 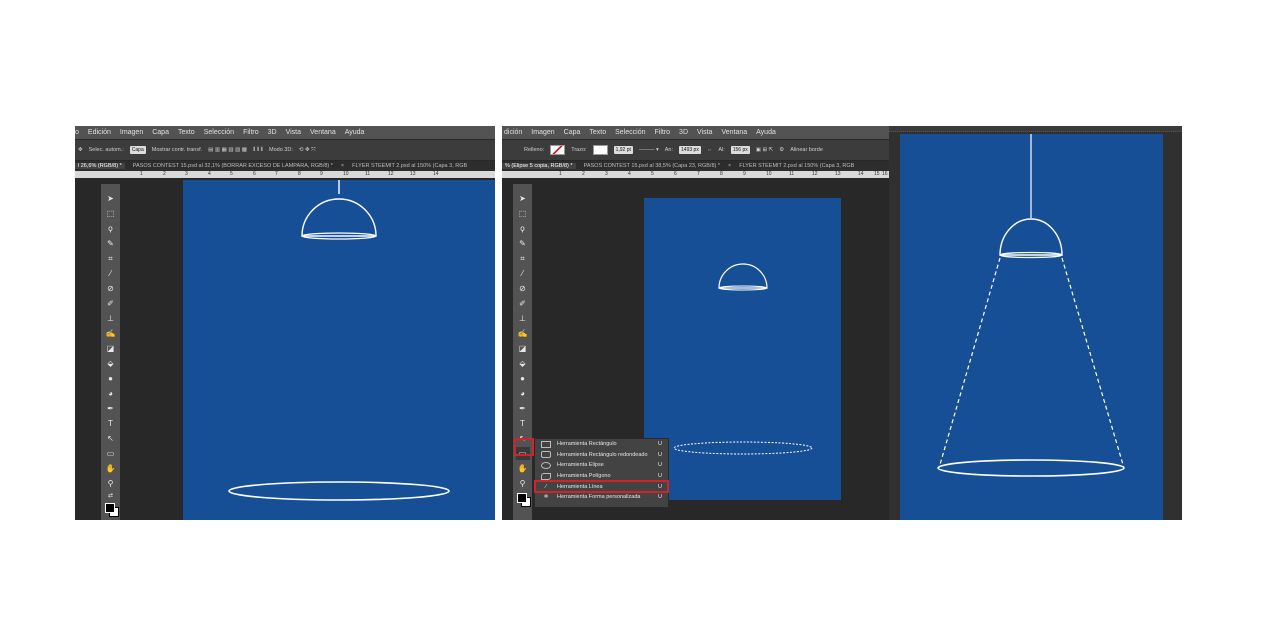 What do you see at coordinates (99, 132) in the screenshot?
I see `menu-item-edicion: Edición` at bounding box center [99, 132].